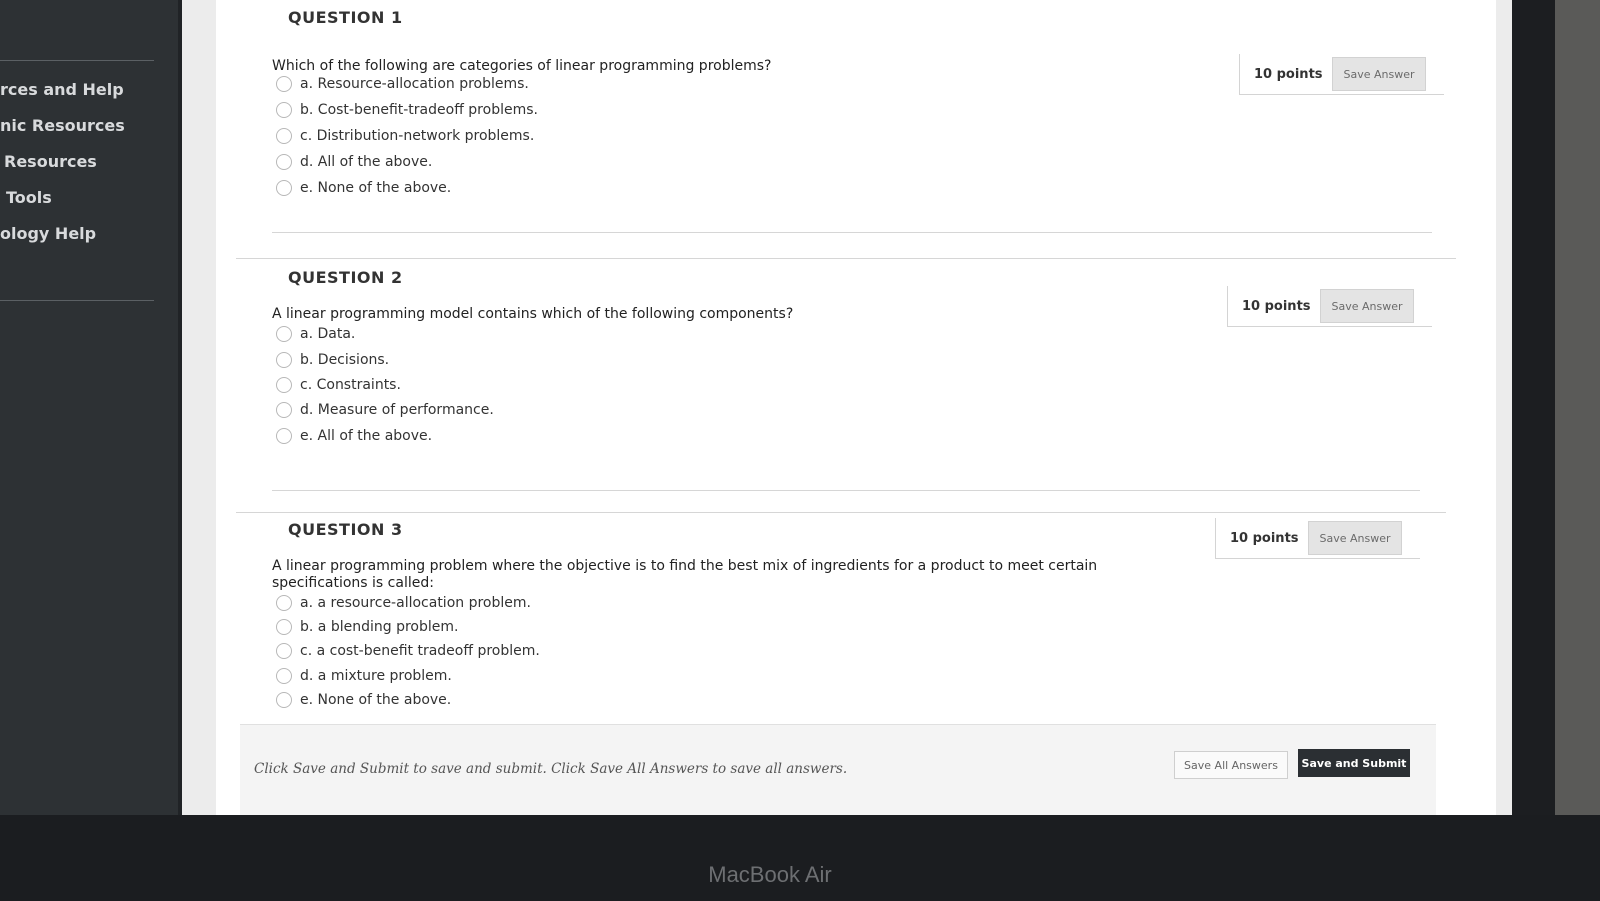  What do you see at coordinates (85, 233) in the screenshot?
I see `sidebar-item-technology-help: ology Help` at bounding box center [85, 233].